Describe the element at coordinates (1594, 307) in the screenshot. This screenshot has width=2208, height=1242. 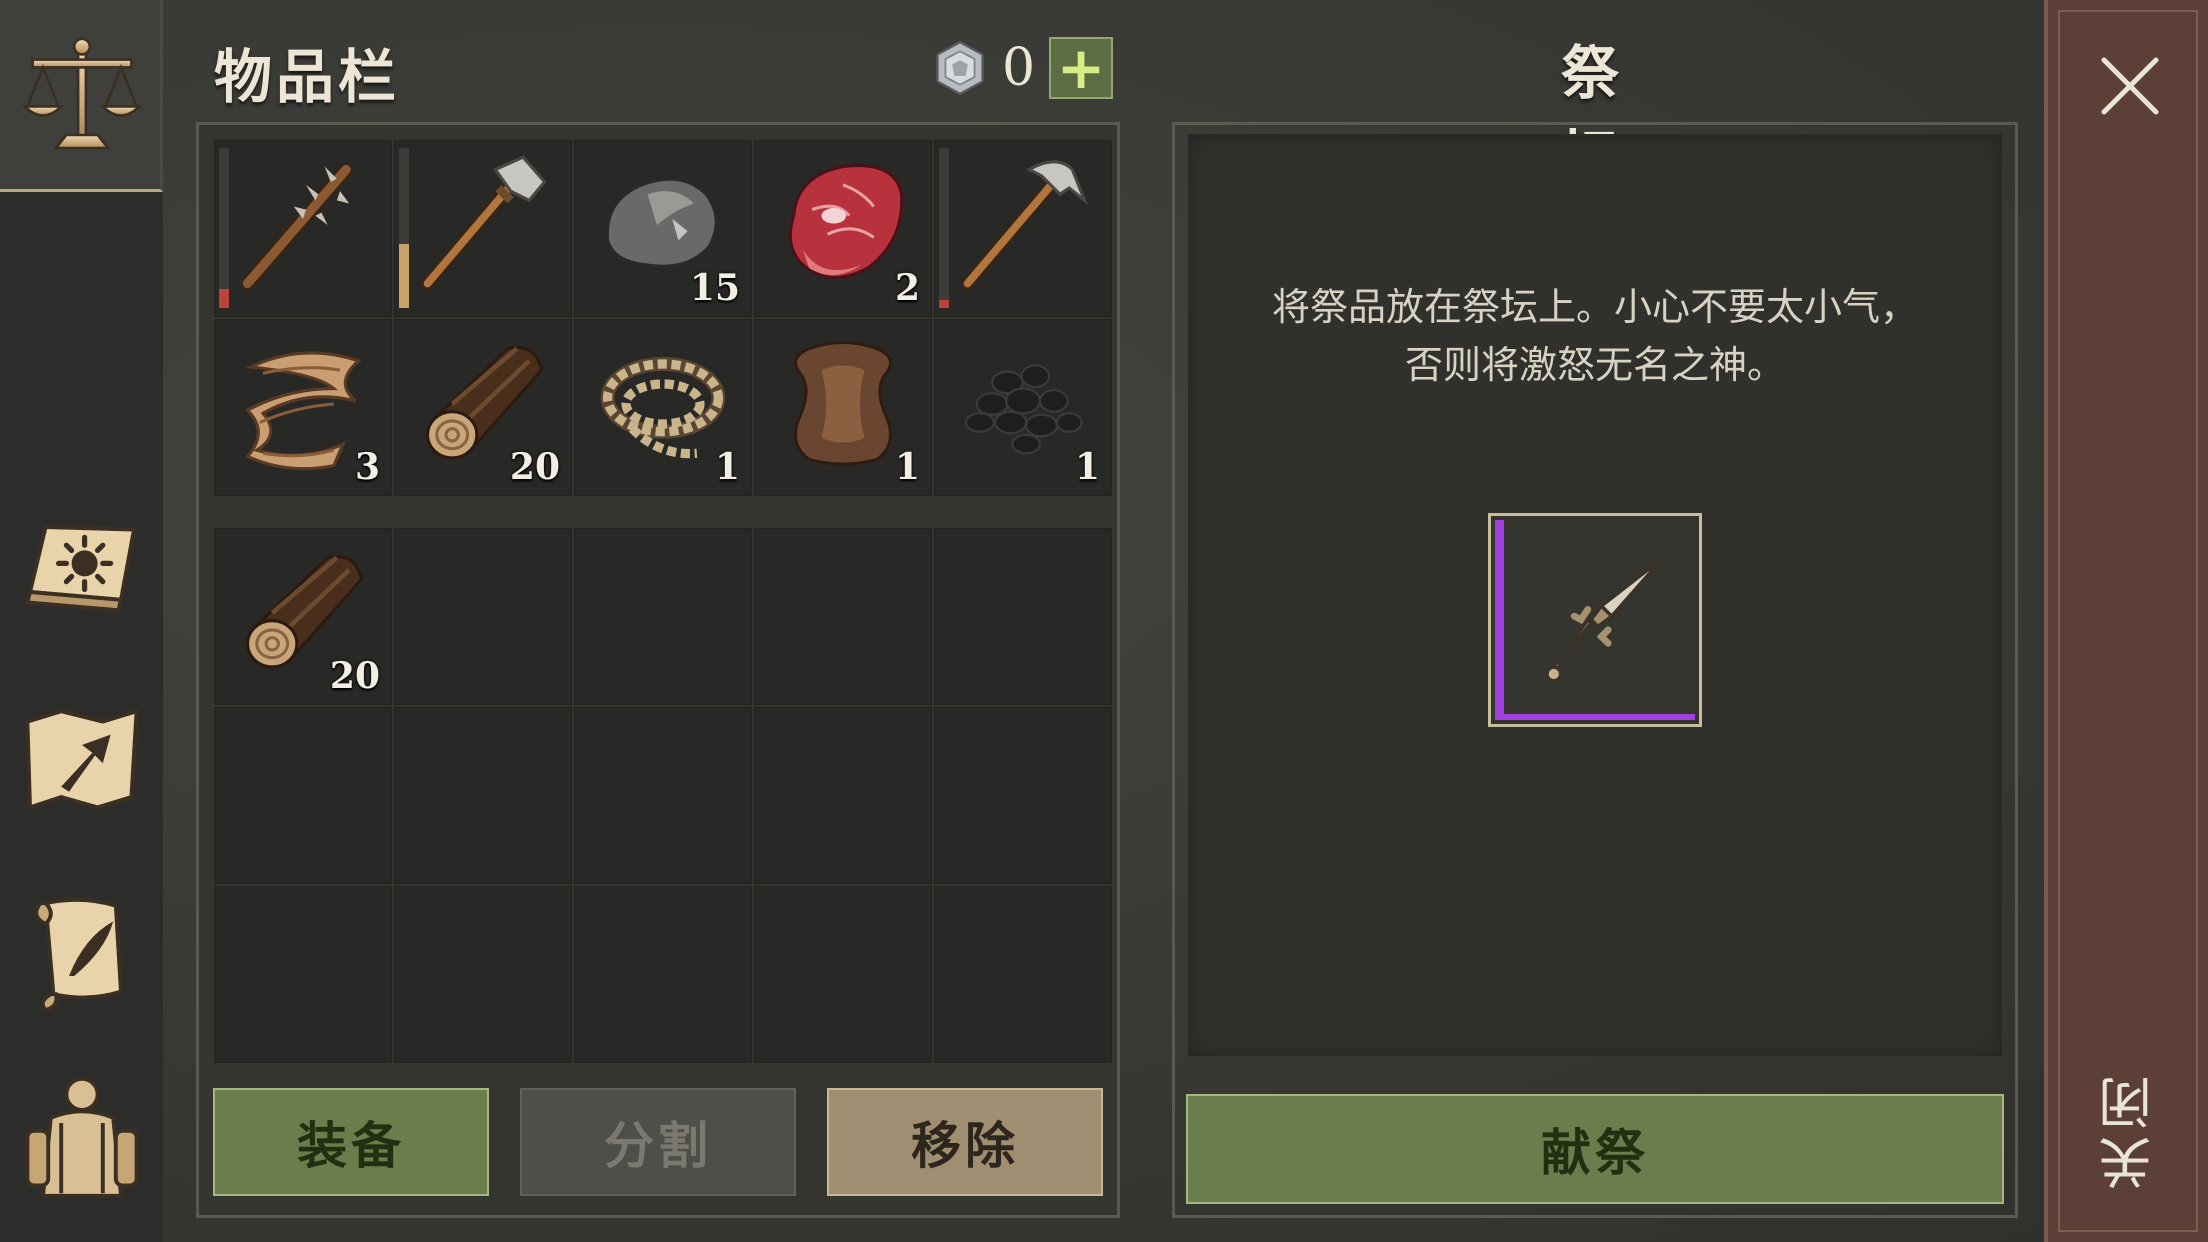
I see `altar-description-line: 将祭品放在祭坛上。小心不要太小气，` at that location.